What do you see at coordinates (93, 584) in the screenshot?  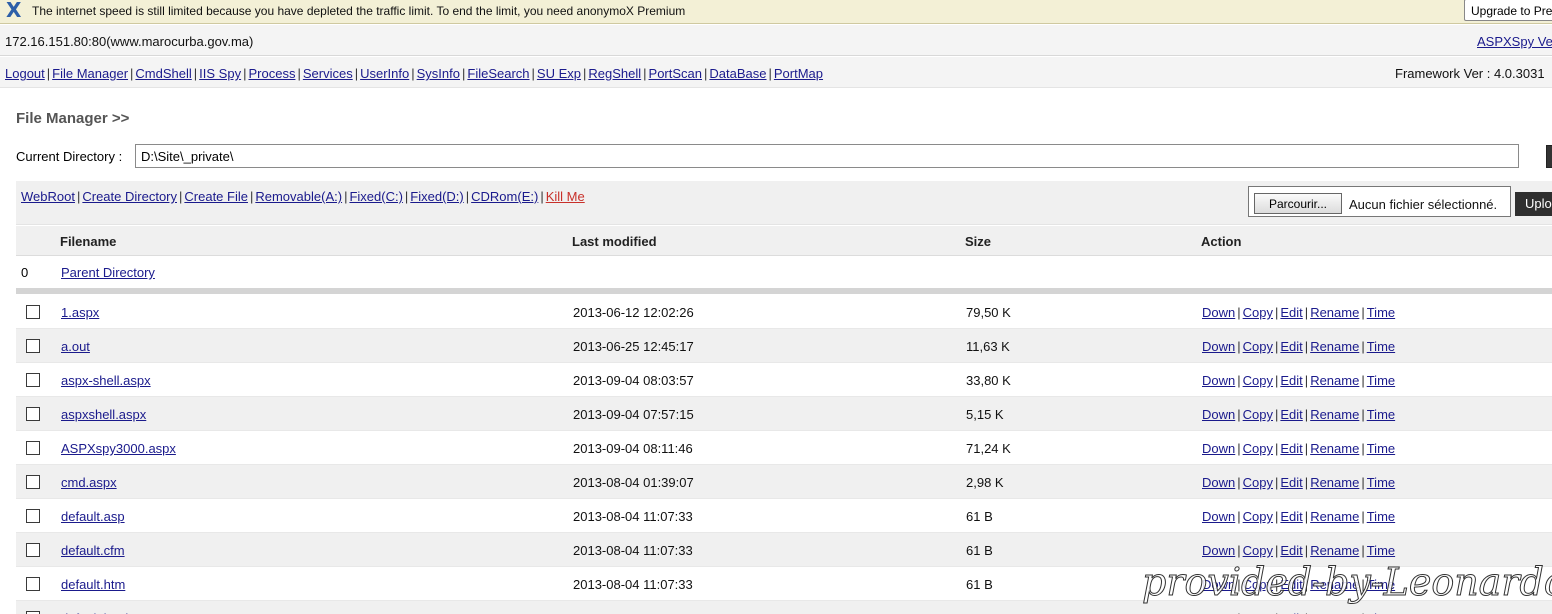 I see `file-name-link: default.htm` at bounding box center [93, 584].